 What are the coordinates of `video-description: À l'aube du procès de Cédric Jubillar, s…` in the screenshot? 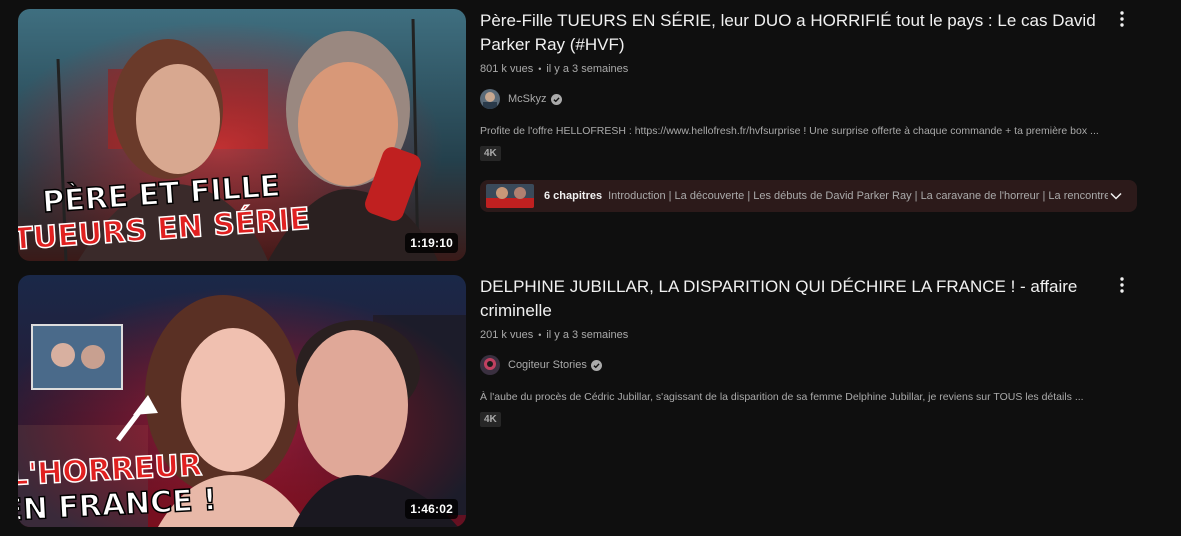 It's located at (782, 397).